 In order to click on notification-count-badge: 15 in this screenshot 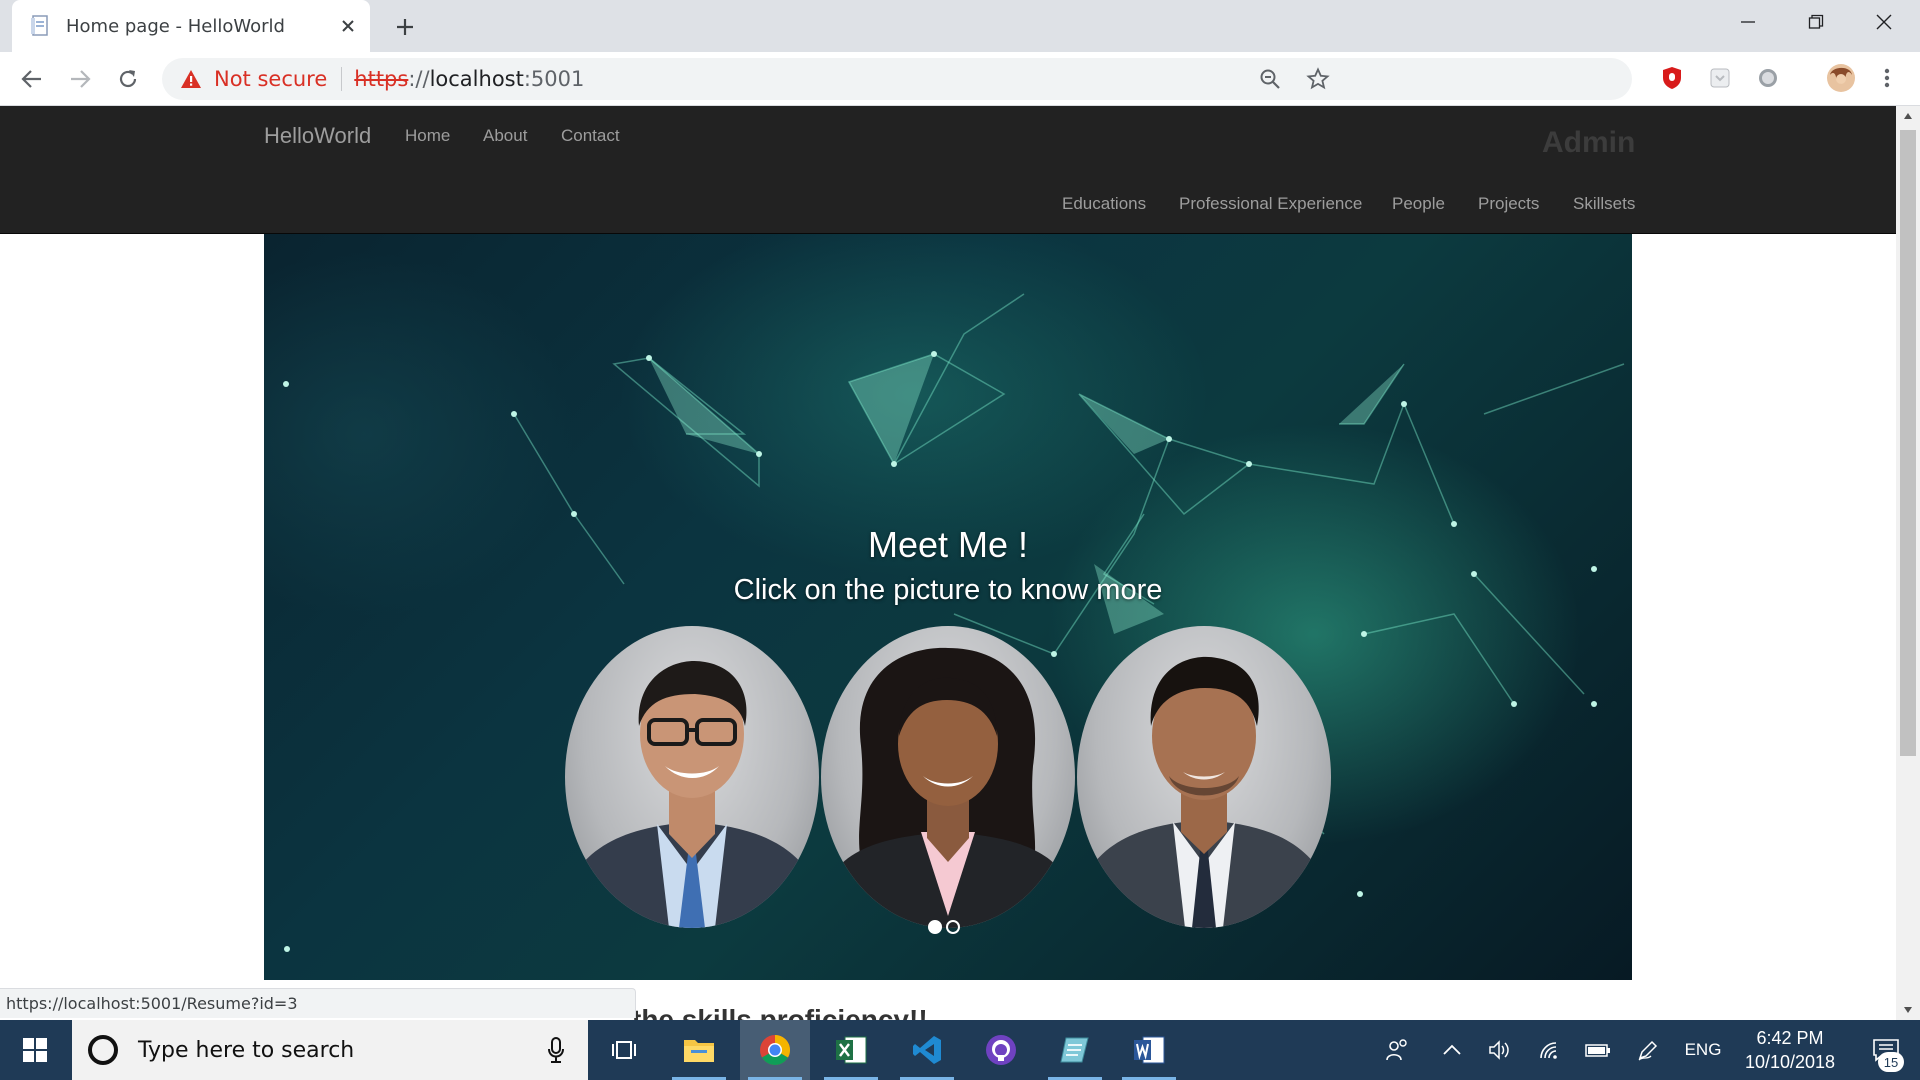, I will do `click(1891, 1062)`.